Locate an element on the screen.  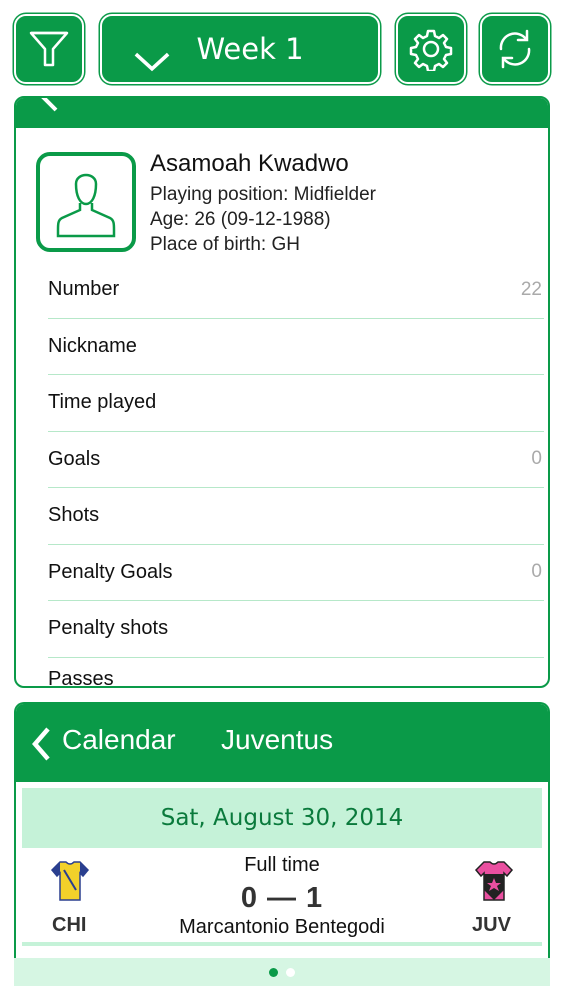
stat-label: Number is located at coordinates (84, 289).